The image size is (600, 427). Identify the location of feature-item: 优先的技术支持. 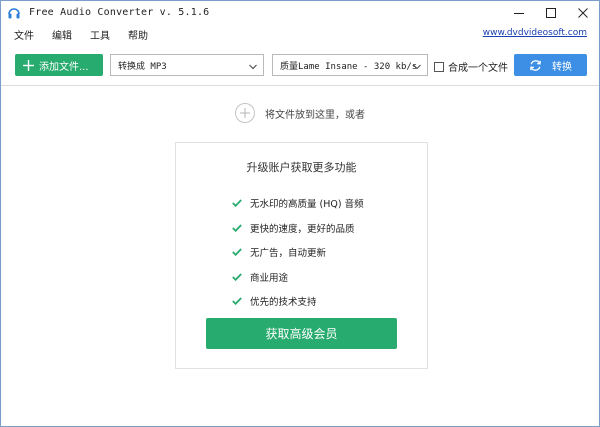
(298, 301).